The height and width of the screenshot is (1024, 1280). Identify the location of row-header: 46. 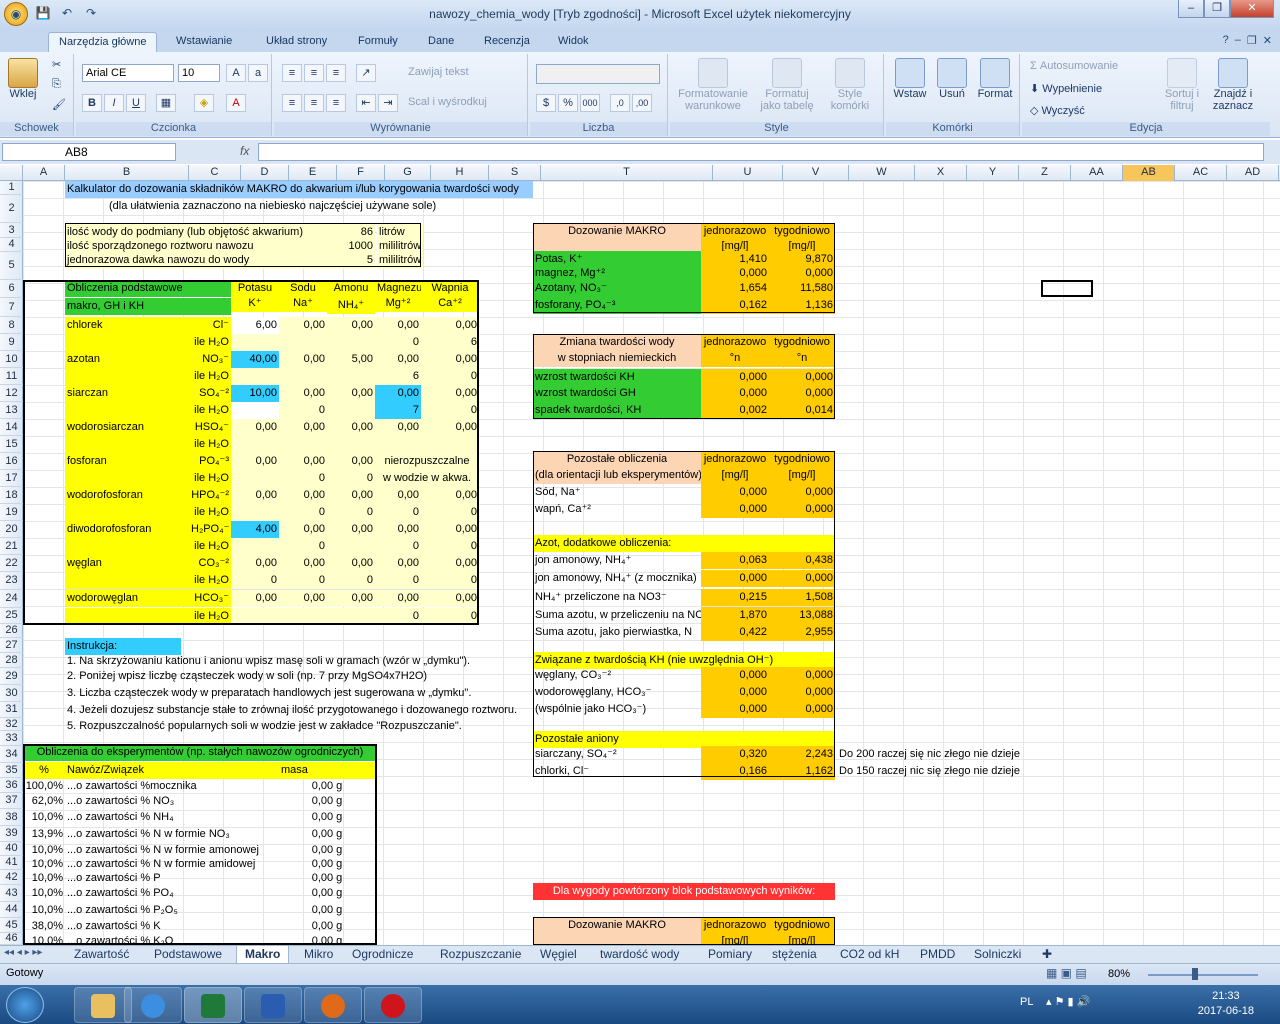
(11, 939).